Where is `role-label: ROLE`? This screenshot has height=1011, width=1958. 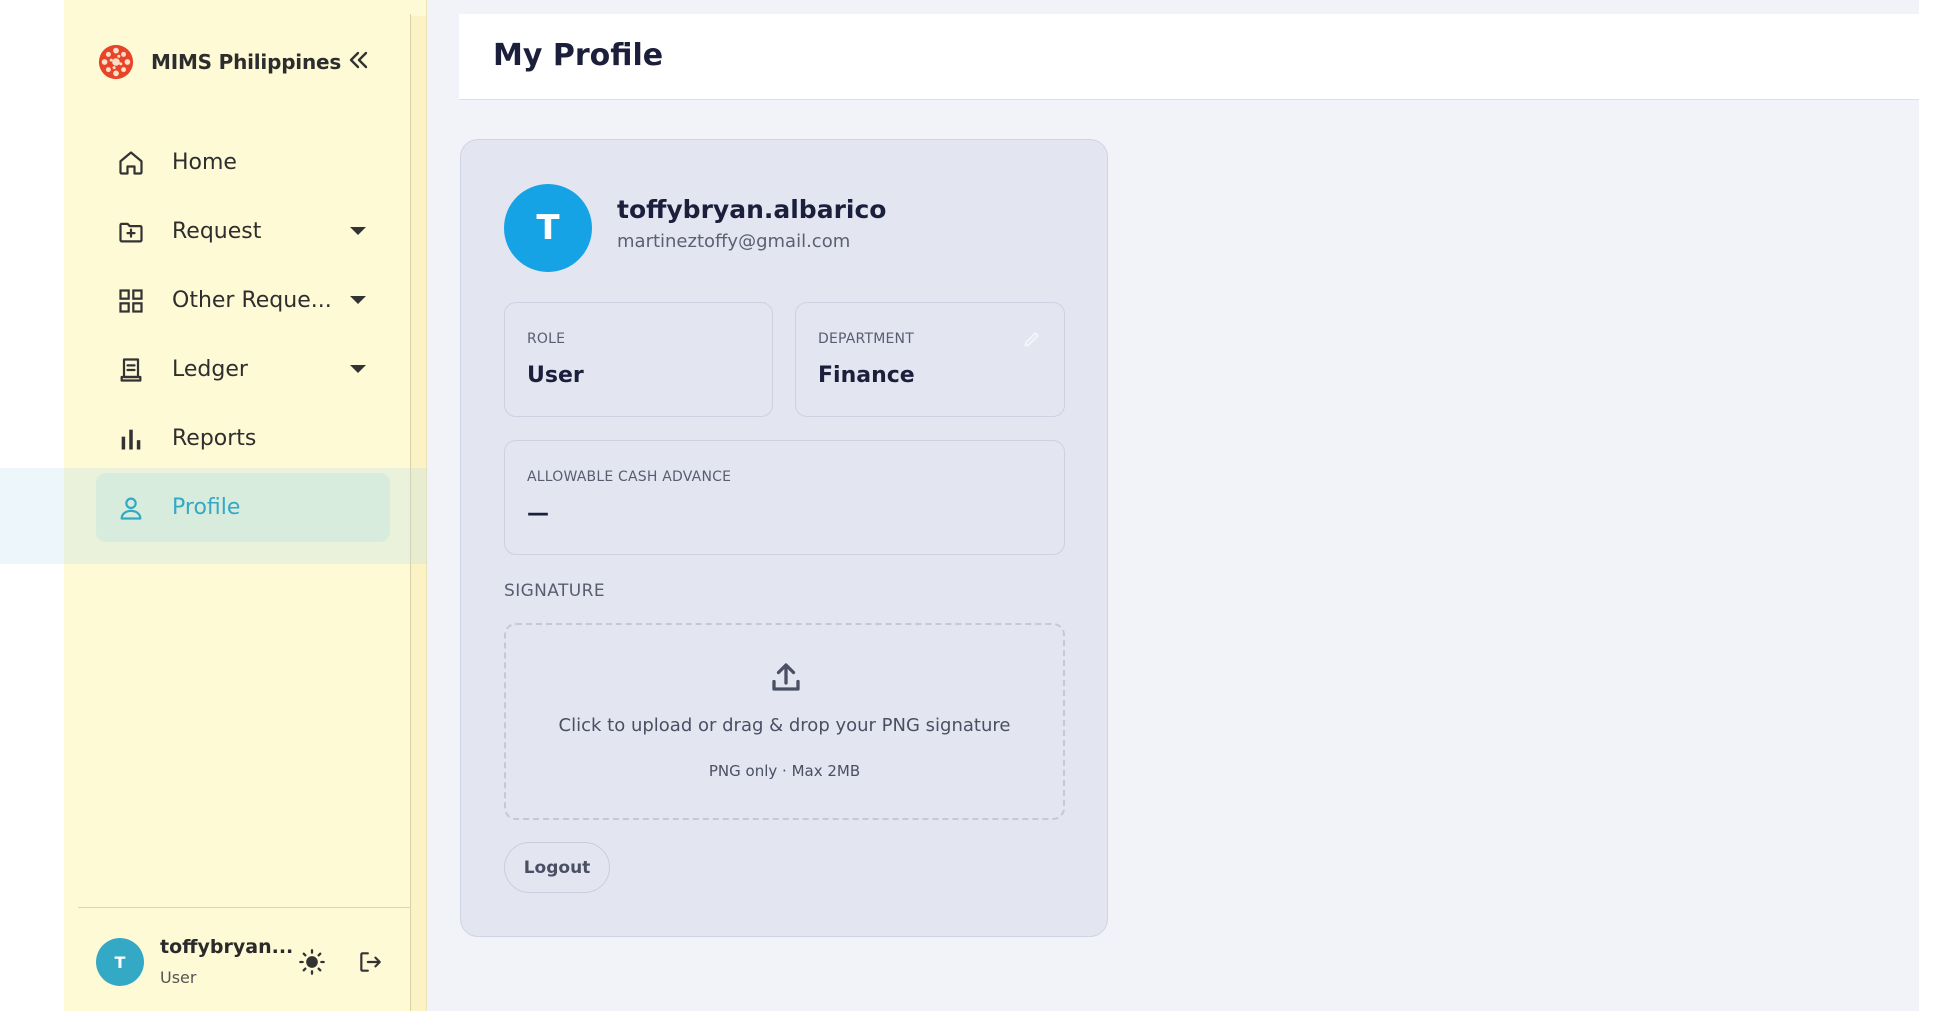
role-label: ROLE is located at coordinates (546, 339).